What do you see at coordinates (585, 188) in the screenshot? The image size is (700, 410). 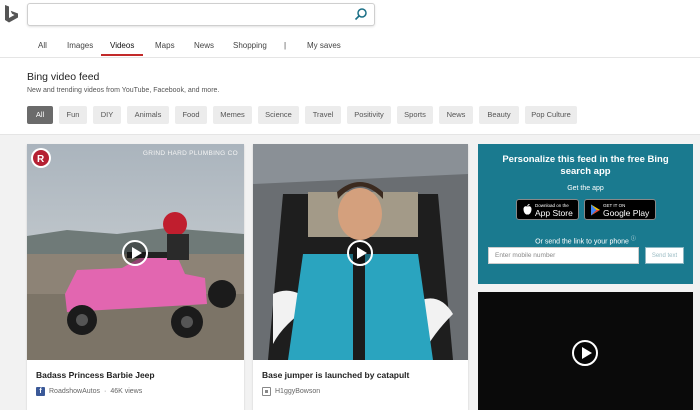 I see `promo-get-app: Get the app` at bounding box center [585, 188].